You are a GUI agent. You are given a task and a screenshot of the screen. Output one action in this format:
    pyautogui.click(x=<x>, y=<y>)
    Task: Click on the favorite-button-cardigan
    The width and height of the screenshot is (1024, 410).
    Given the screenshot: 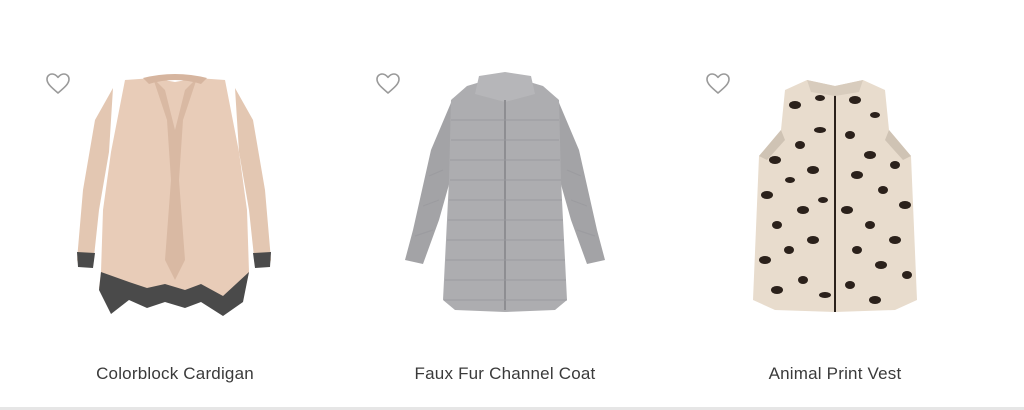 What is the action you would take?
    pyautogui.click(x=58, y=84)
    